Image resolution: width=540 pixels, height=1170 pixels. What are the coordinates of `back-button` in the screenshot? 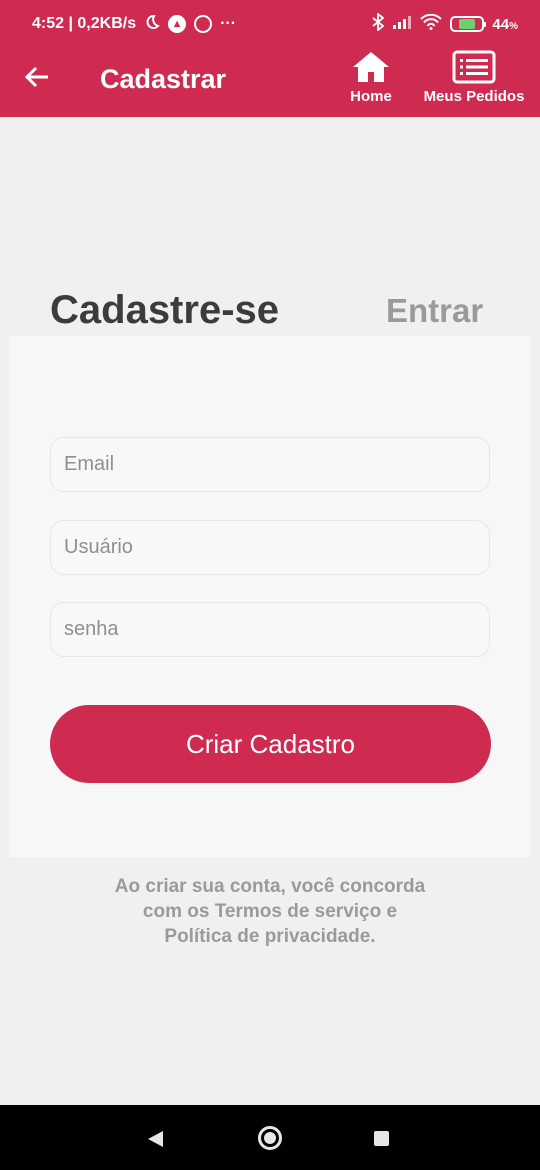 It's located at (37, 77).